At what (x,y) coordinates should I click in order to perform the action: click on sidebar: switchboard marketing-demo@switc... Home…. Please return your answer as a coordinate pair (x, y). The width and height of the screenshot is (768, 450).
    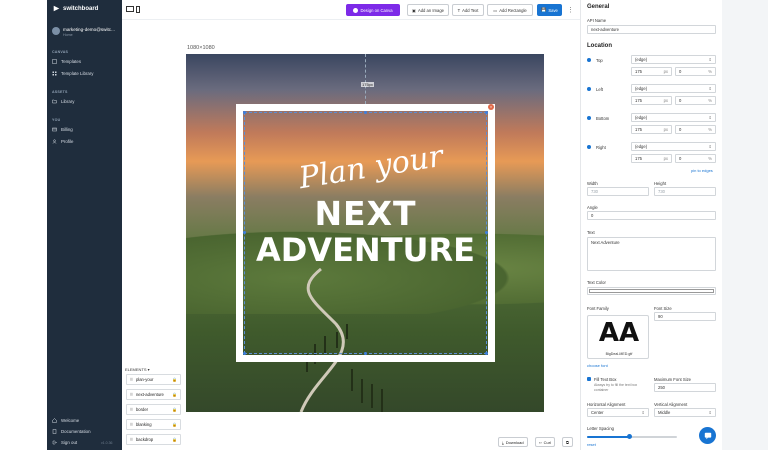
    Looking at the image, I should click on (84, 225).